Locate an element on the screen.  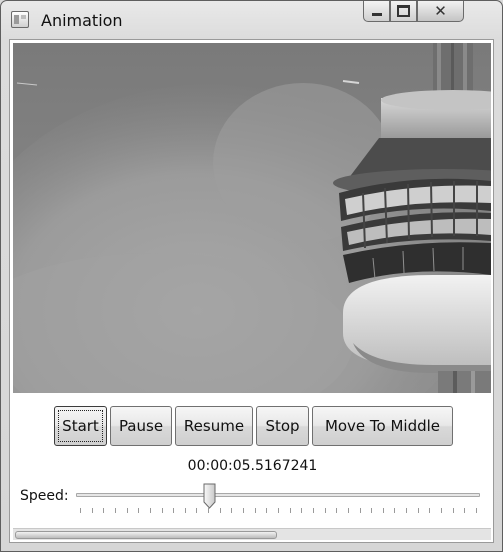
minimize-button is located at coordinates (376, 11).